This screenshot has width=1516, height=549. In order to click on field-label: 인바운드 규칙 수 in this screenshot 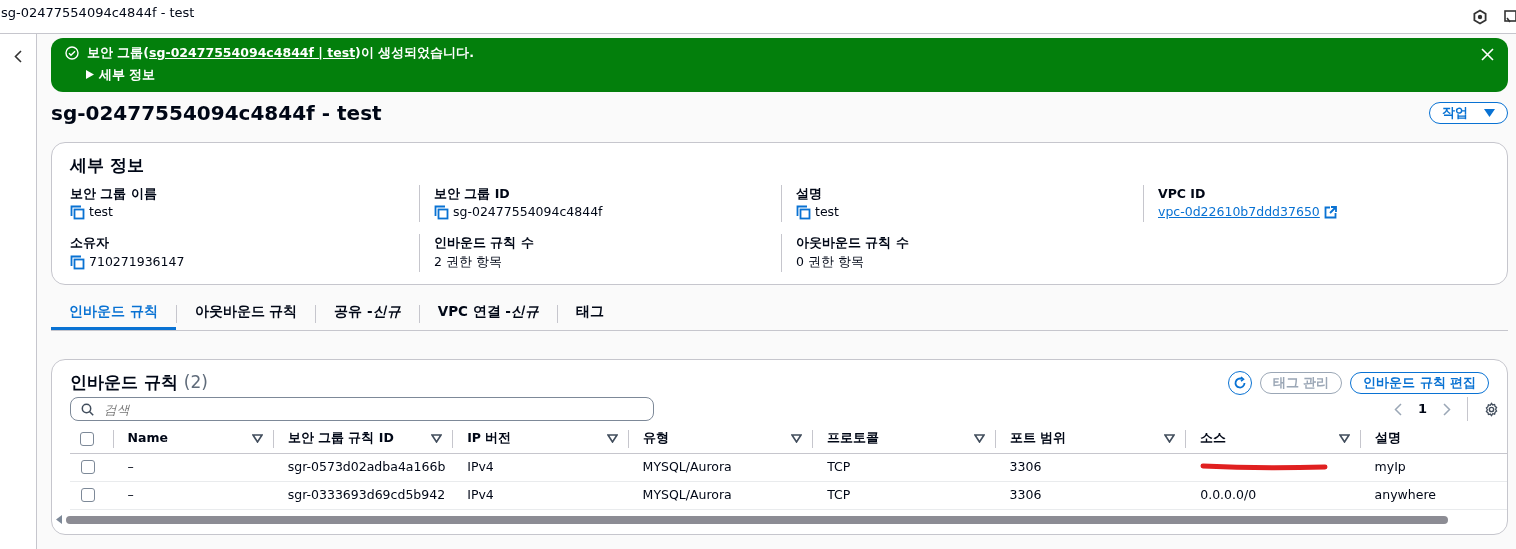, I will do `click(484, 243)`.